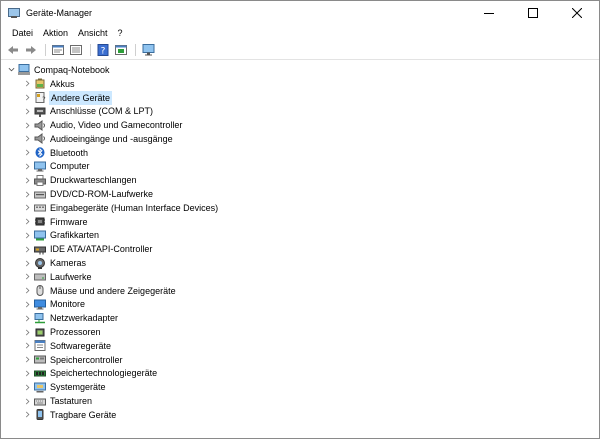 This screenshot has height=439, width=600. What do you see at coordinates (101, 249) in the screenshot?
I see `tree-node-label: IDE ATA/ATAPI-Controller` at bounding box center [101, 249].